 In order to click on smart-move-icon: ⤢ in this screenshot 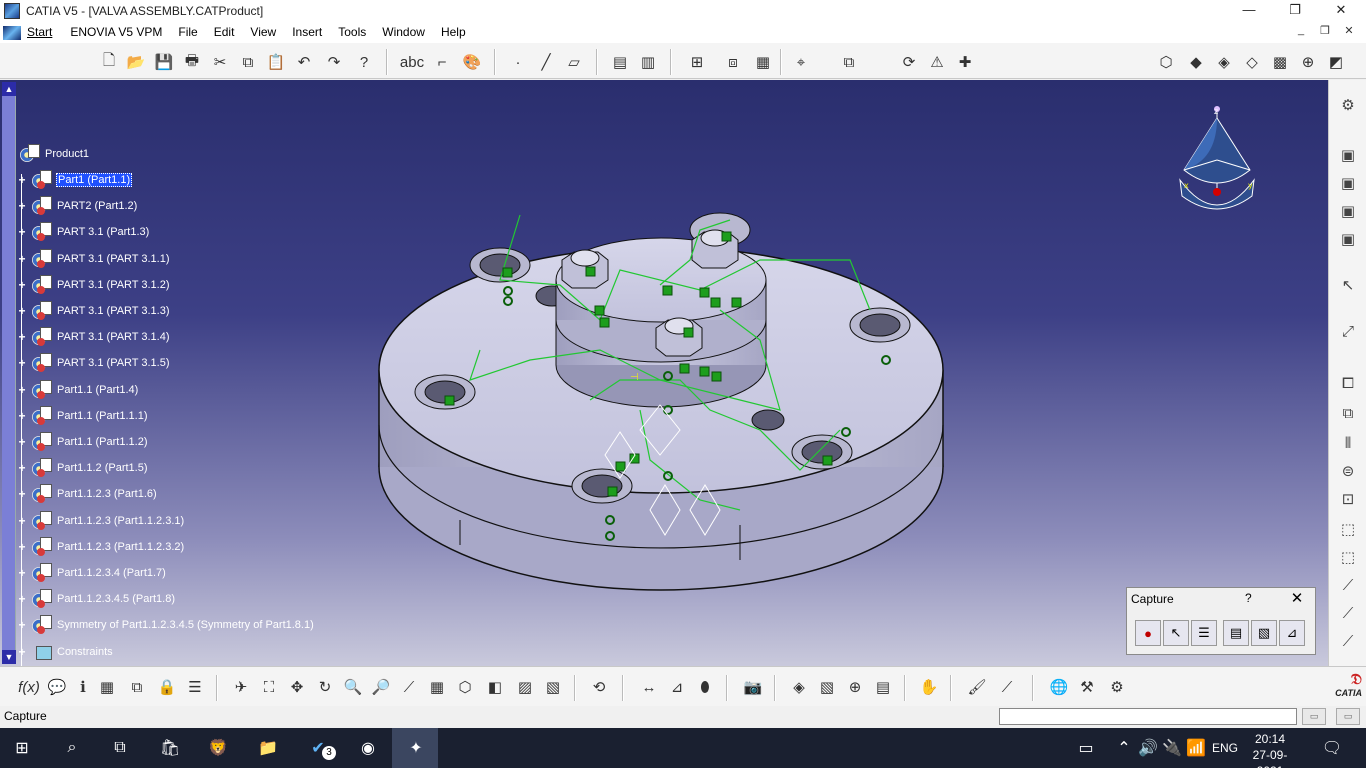, I will do `click(1348, 331)`.